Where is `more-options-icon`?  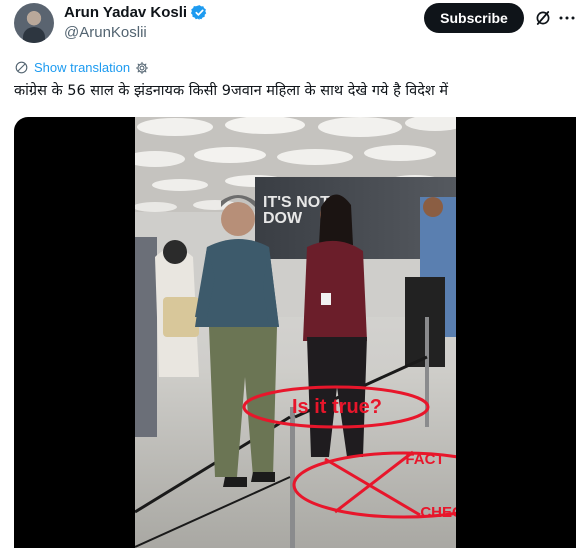 more-options-icon is located at coordinates (567, 18).